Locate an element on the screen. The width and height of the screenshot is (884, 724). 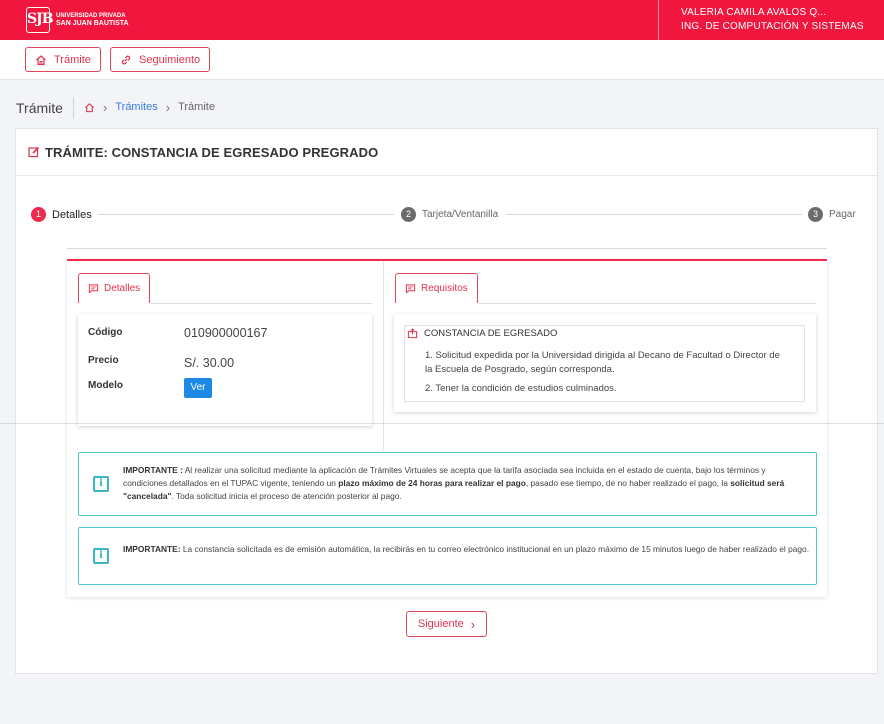
notice-strong: IMPORTANTE : is located at coordinates (153, 470).